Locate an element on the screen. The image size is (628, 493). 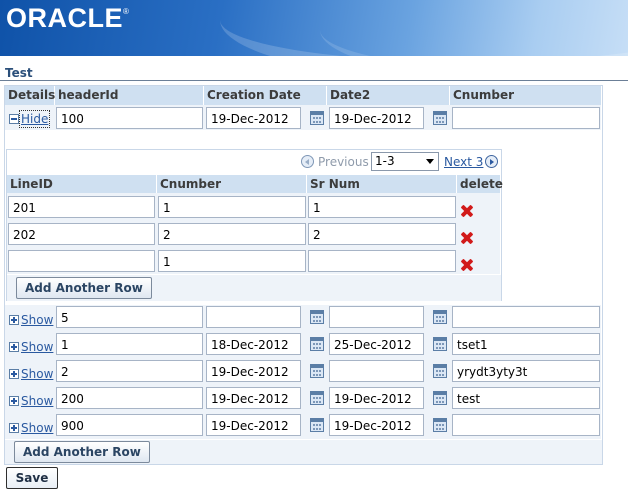
column-header-creation-date: Creation Date is located at coordinates (265, 95).